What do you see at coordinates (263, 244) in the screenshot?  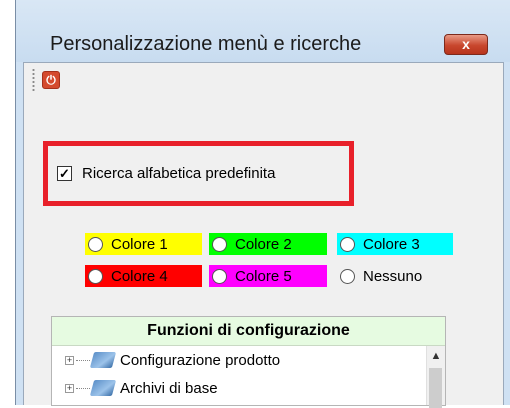 I see `color-2-label: Colore 2` at bounding box center [263, 244].